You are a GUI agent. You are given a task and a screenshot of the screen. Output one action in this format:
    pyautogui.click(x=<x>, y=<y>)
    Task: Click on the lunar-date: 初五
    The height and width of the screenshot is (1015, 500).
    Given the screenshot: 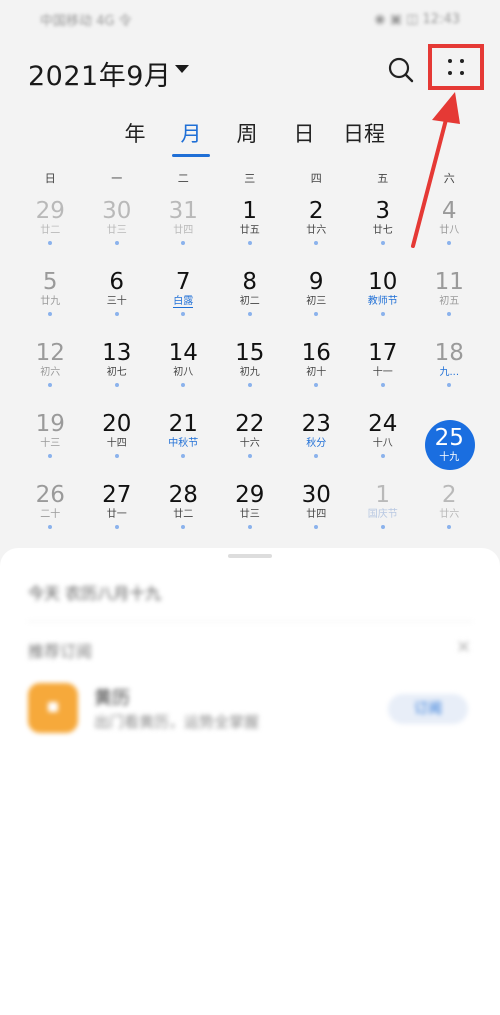 What is the action you would take?
    pyautogui.click(x=449, y=302)
    